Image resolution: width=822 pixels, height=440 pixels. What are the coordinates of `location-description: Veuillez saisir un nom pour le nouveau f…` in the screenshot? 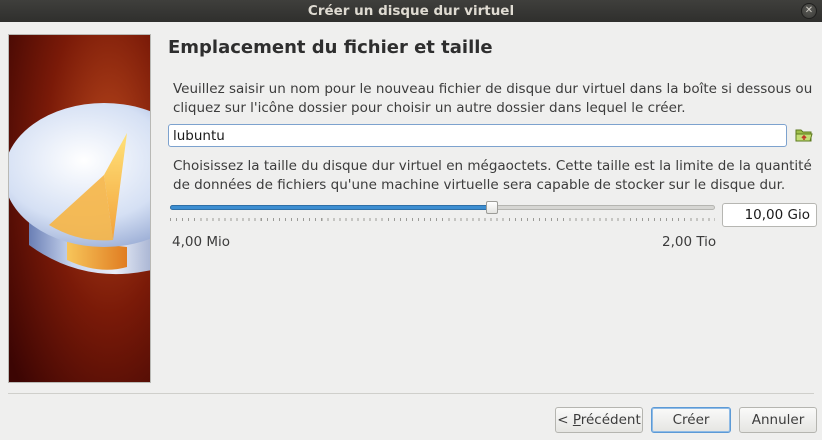 It's located at (493, 98).